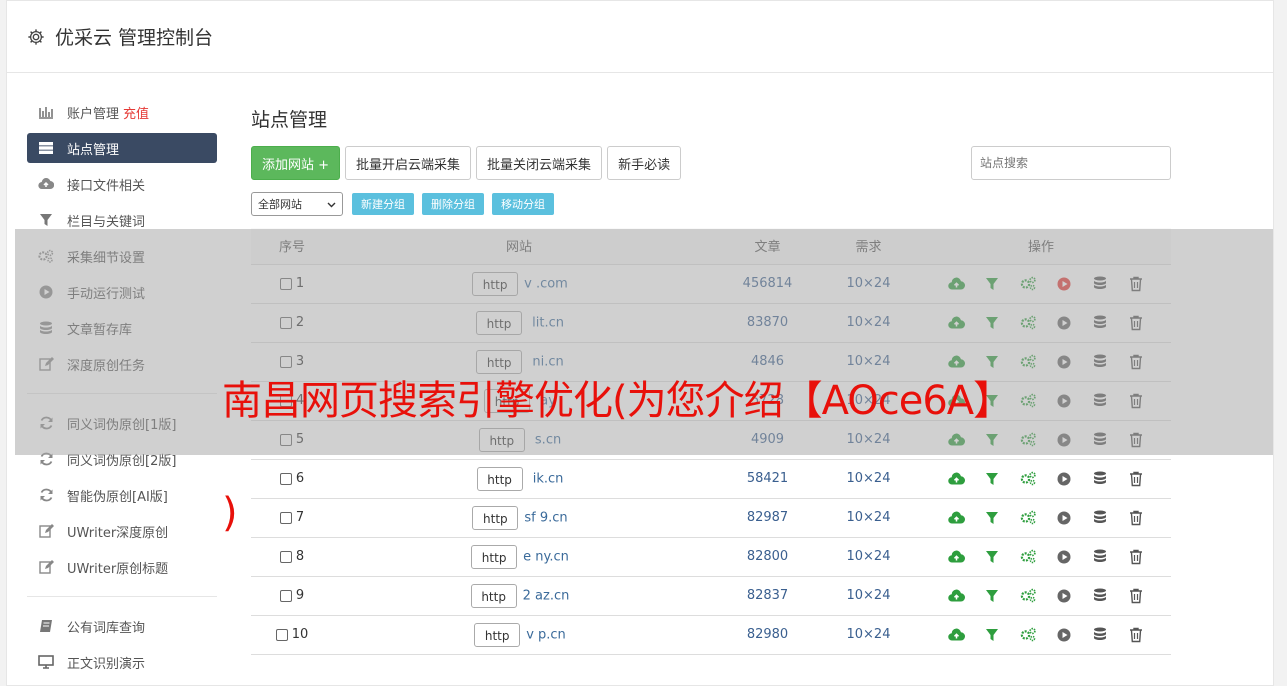  Describe the element at coordinates (767, 635) in the screenshot. I see `article-count: 82980` at that location.